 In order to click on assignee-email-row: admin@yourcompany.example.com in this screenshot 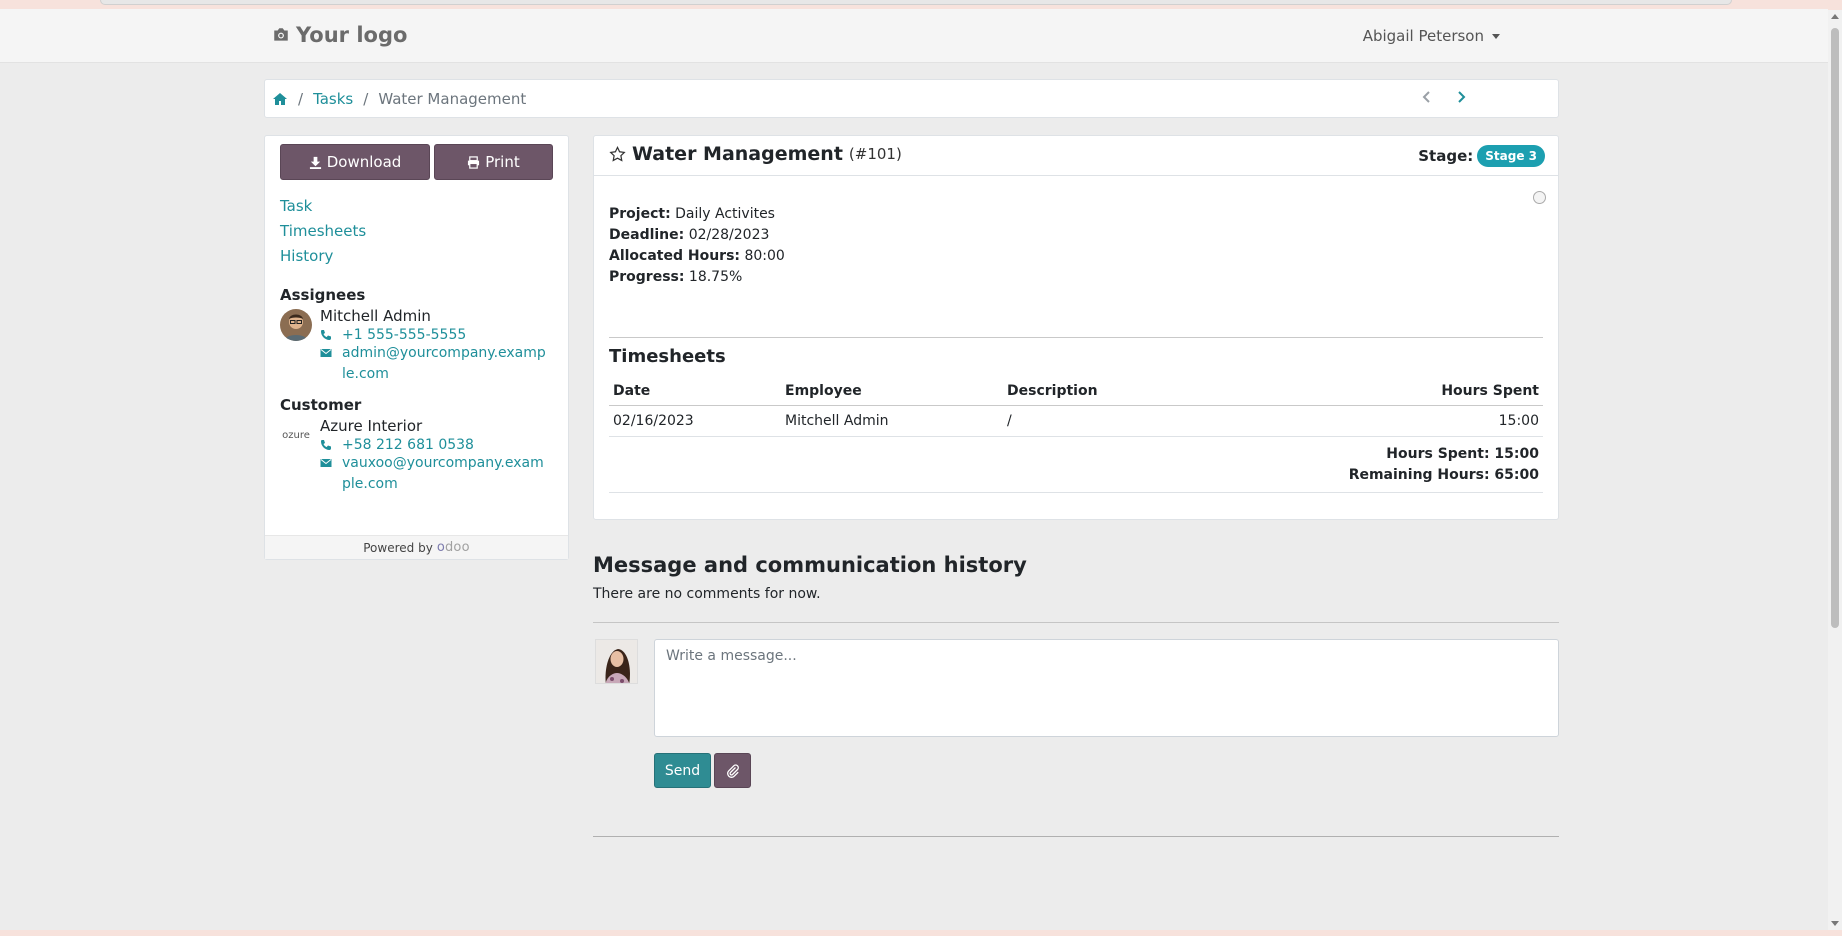, I will do `click(434, 364)`.